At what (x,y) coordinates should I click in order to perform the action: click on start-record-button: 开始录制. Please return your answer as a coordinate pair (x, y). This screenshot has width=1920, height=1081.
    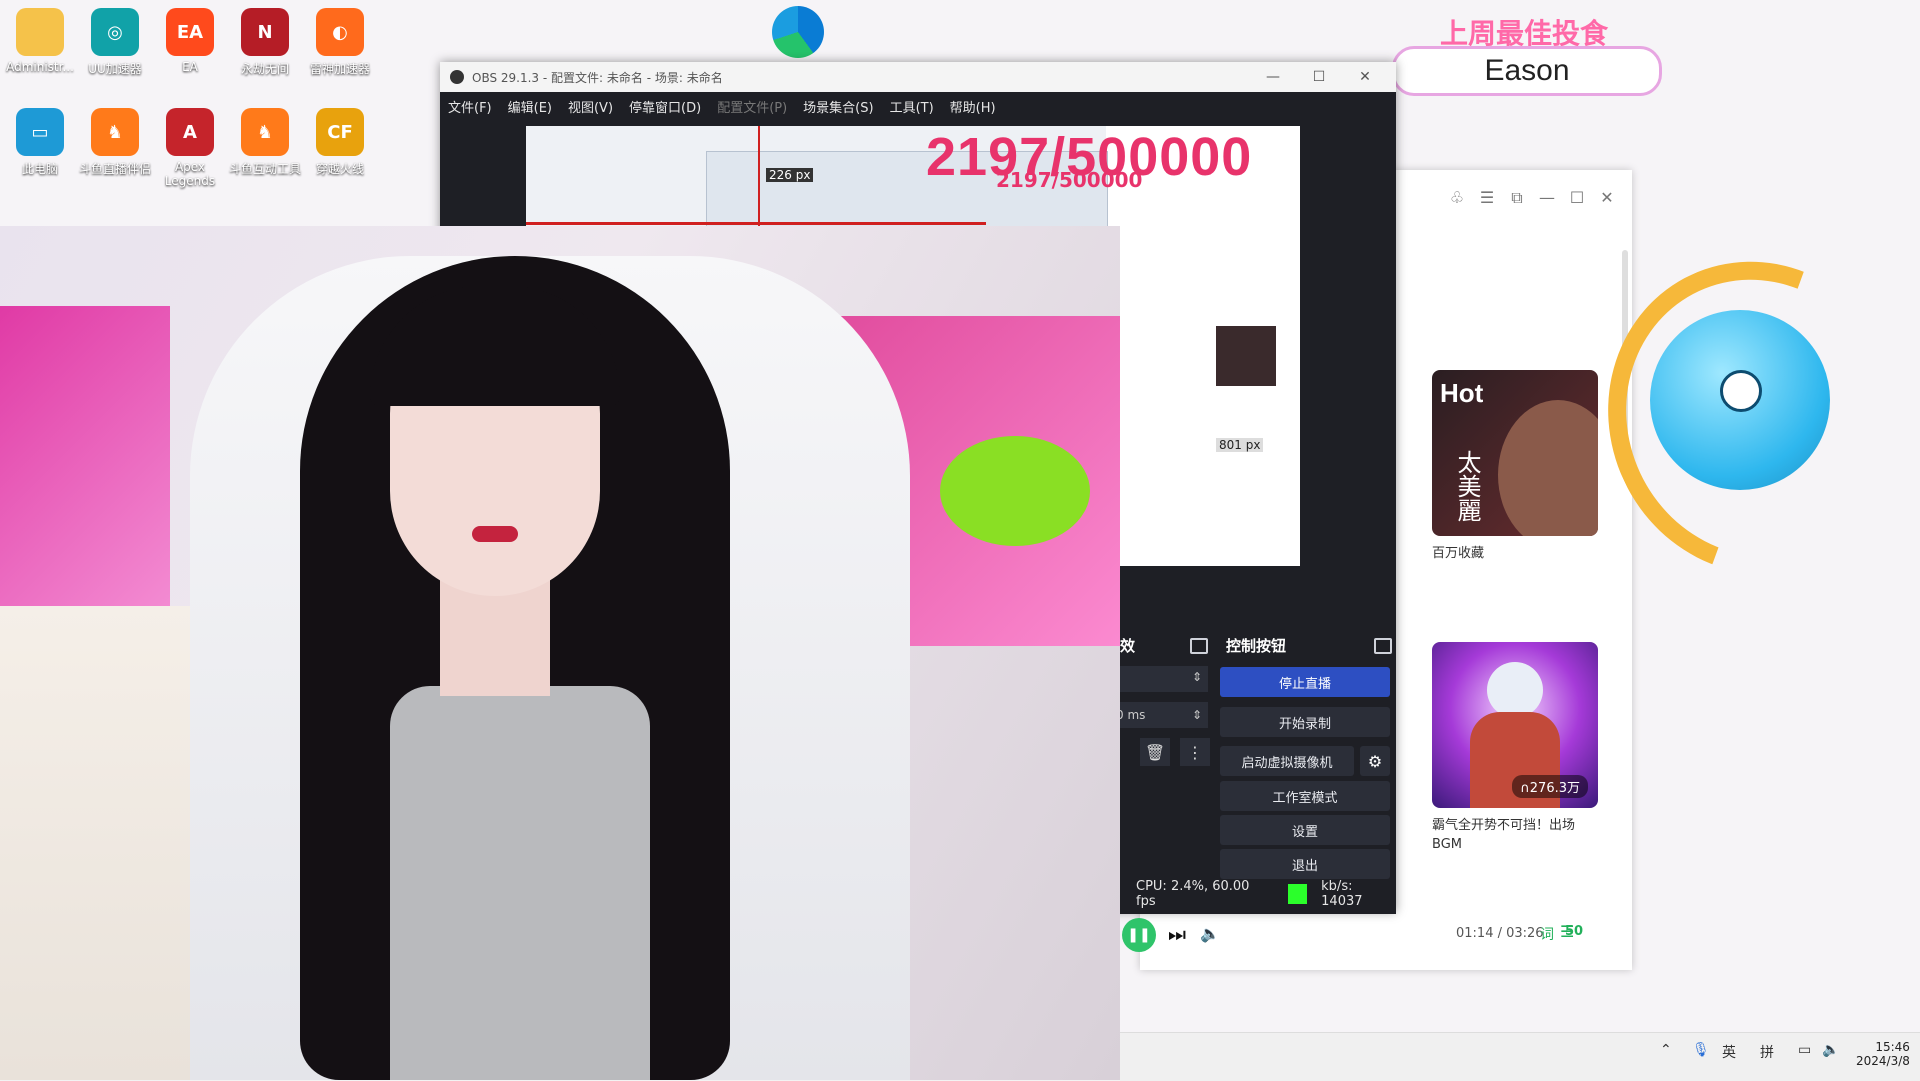
    Looking at the image, I should click on (1305, 722).